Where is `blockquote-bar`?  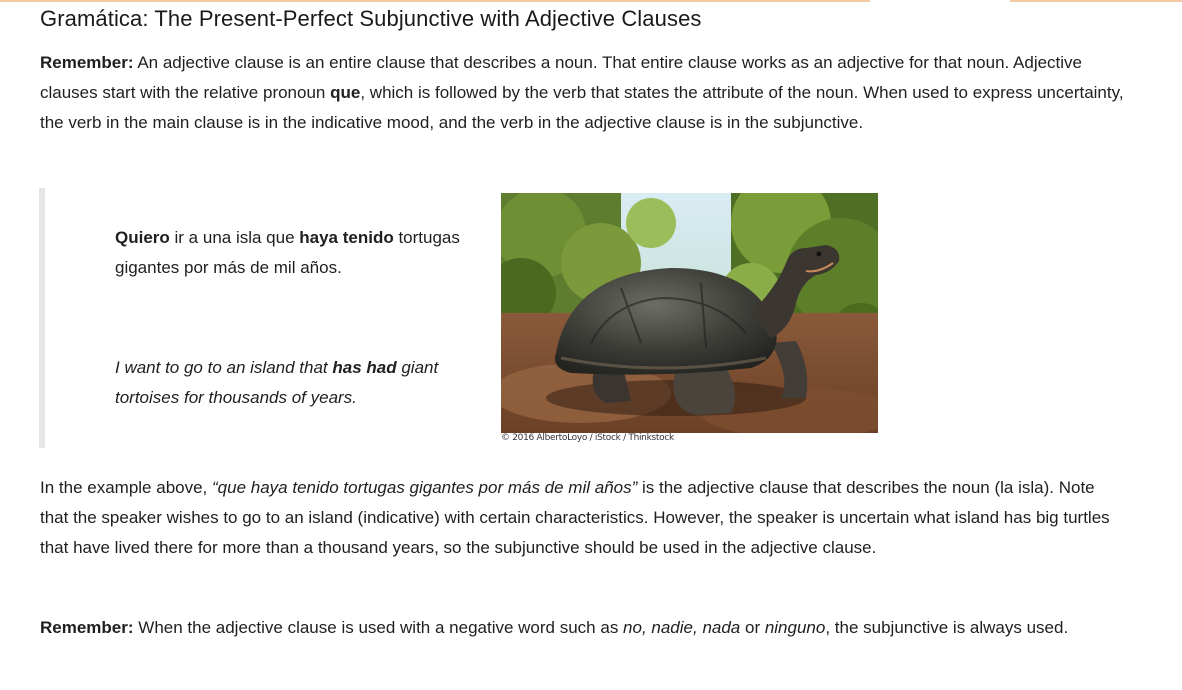 blockquote-bar is located at coordinates (42, 318).